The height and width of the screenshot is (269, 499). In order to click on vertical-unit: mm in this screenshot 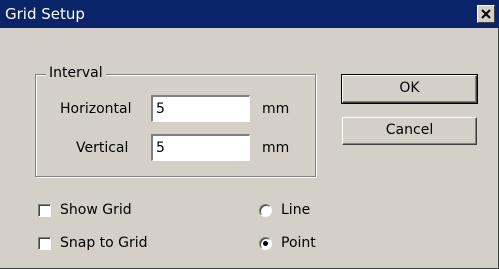, I will do `click(276, 148)`.